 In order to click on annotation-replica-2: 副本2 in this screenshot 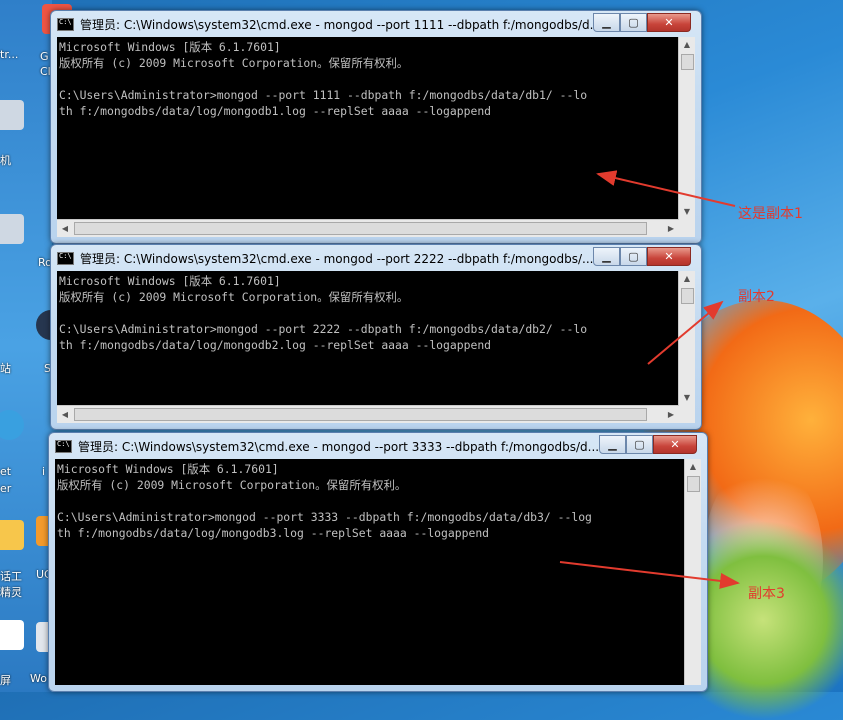, I will do `click(756, 297)`.